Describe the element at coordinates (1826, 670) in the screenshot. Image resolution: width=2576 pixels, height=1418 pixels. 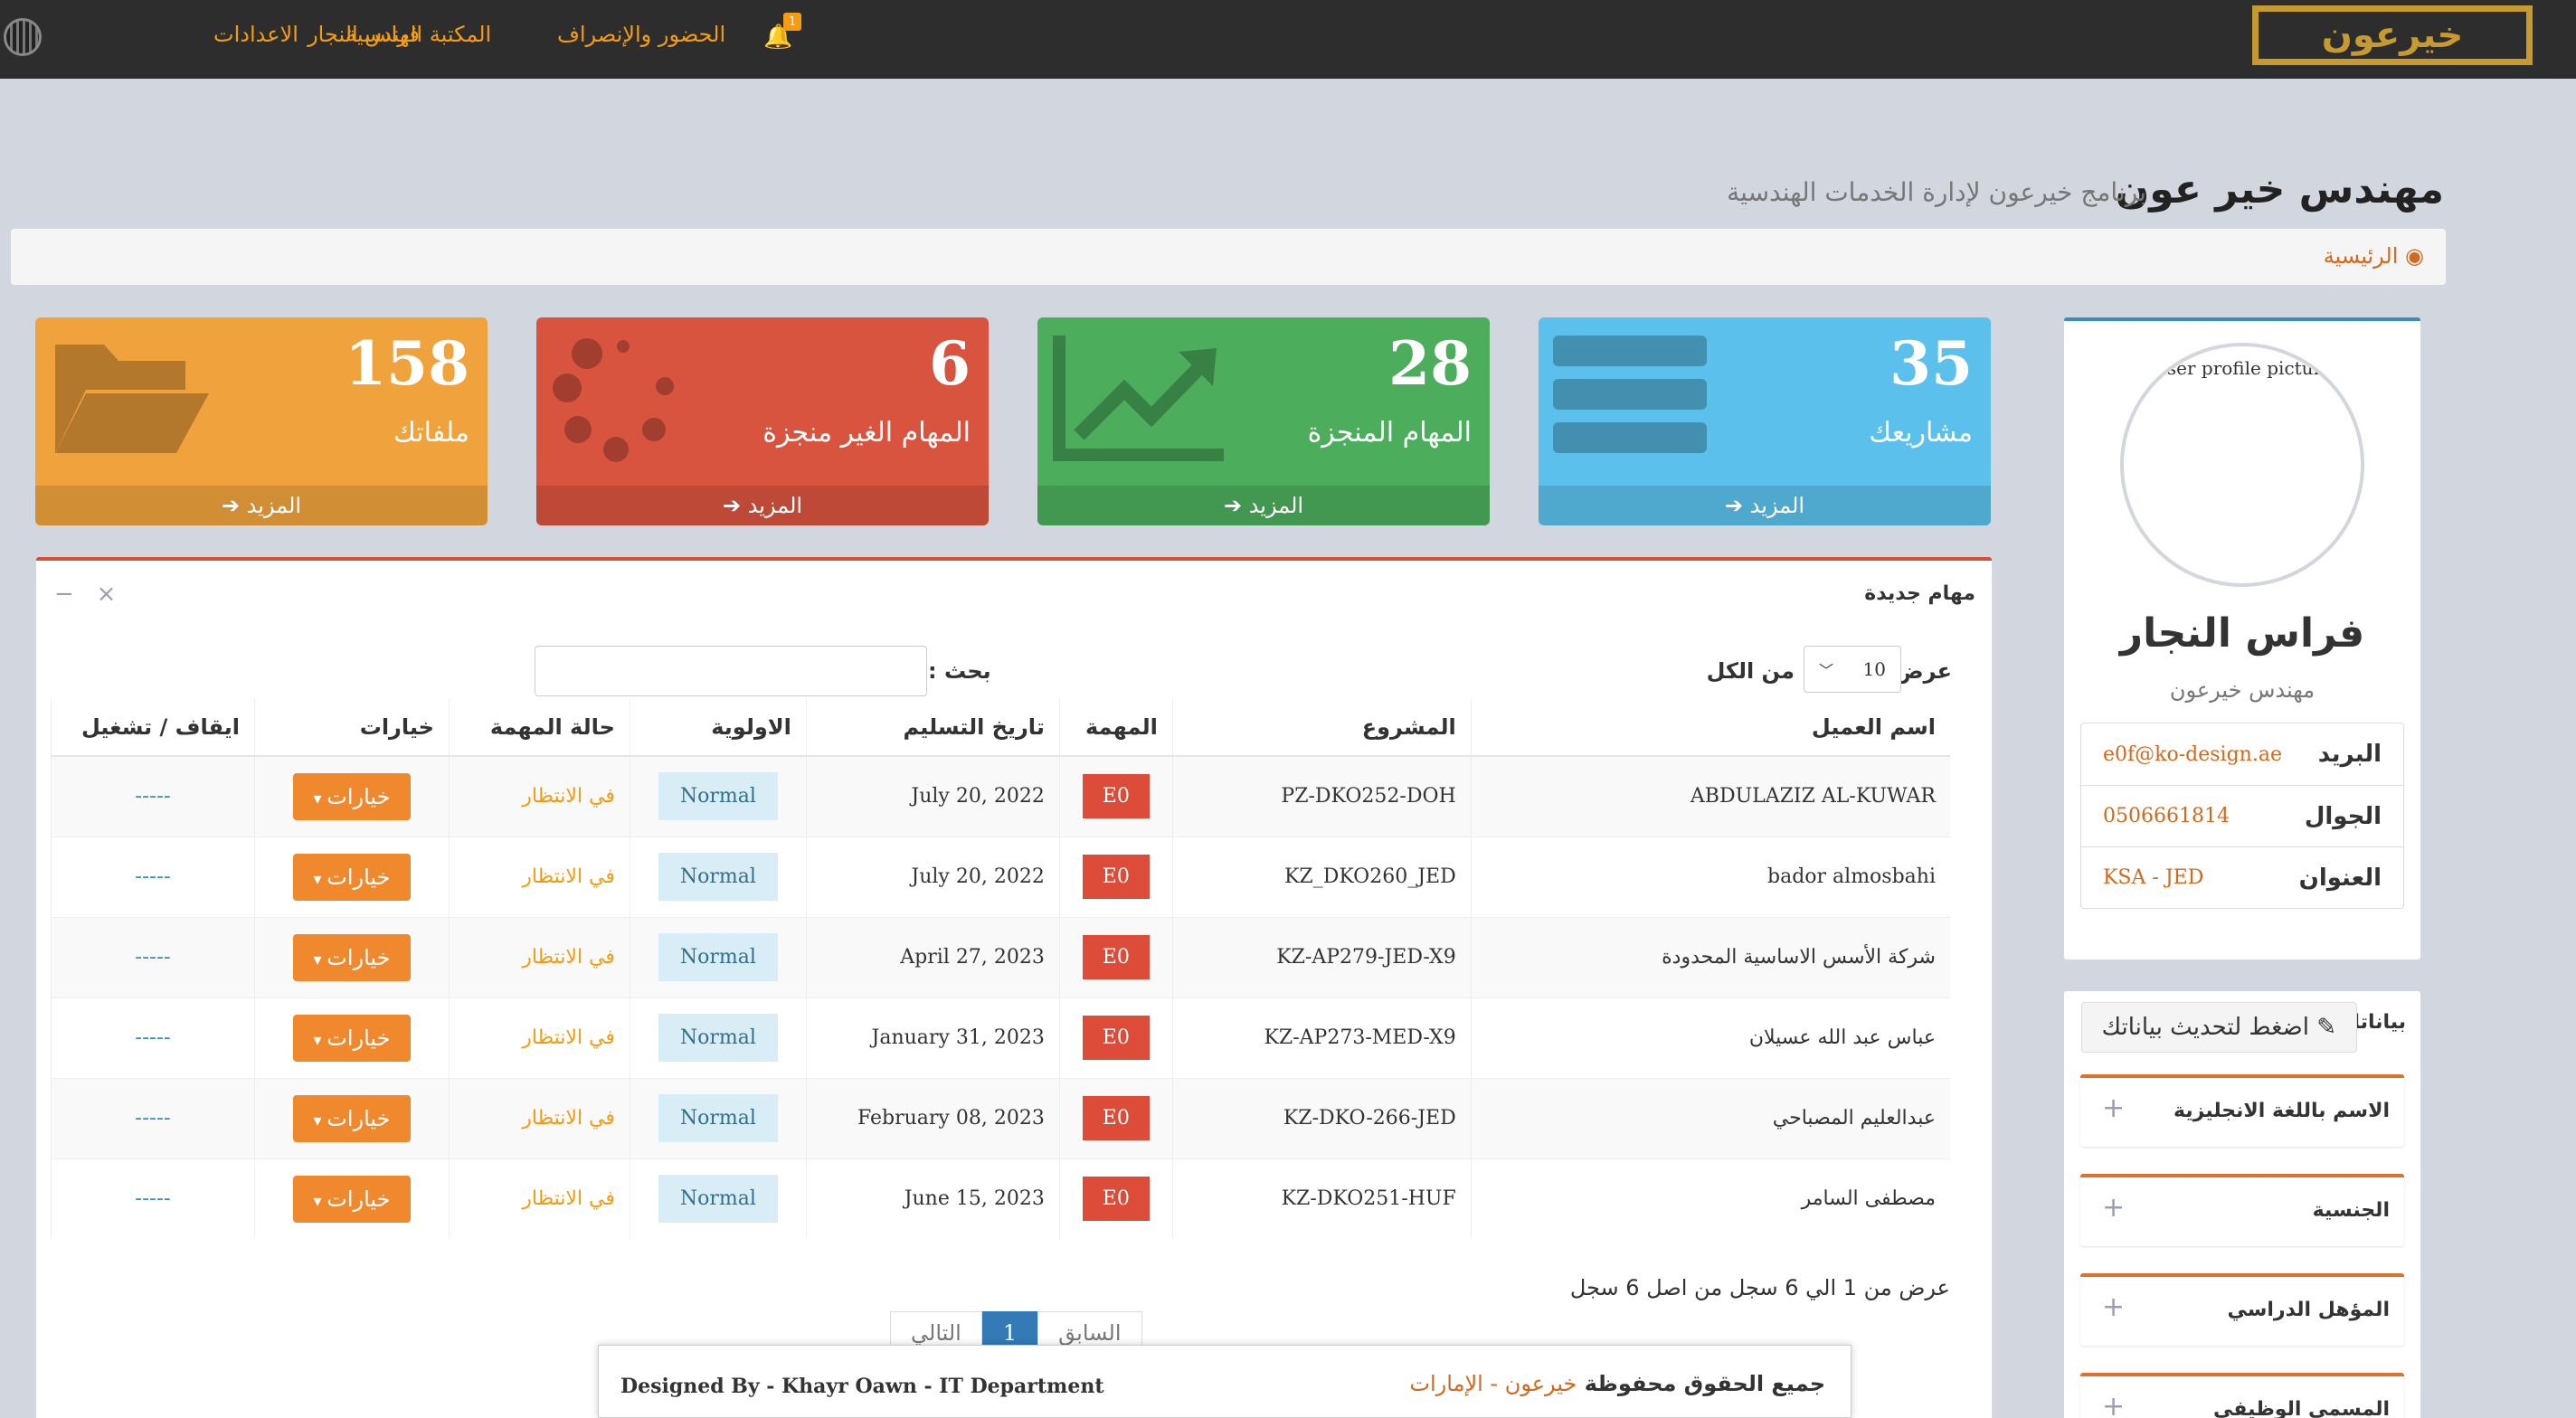
I see `chevron-down-icon: ﹀` at that location.